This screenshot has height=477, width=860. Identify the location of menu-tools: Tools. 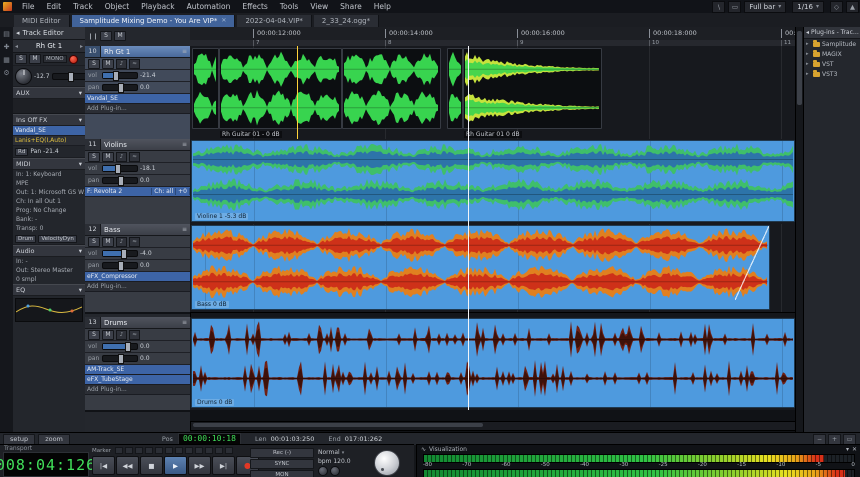
(289, 6).